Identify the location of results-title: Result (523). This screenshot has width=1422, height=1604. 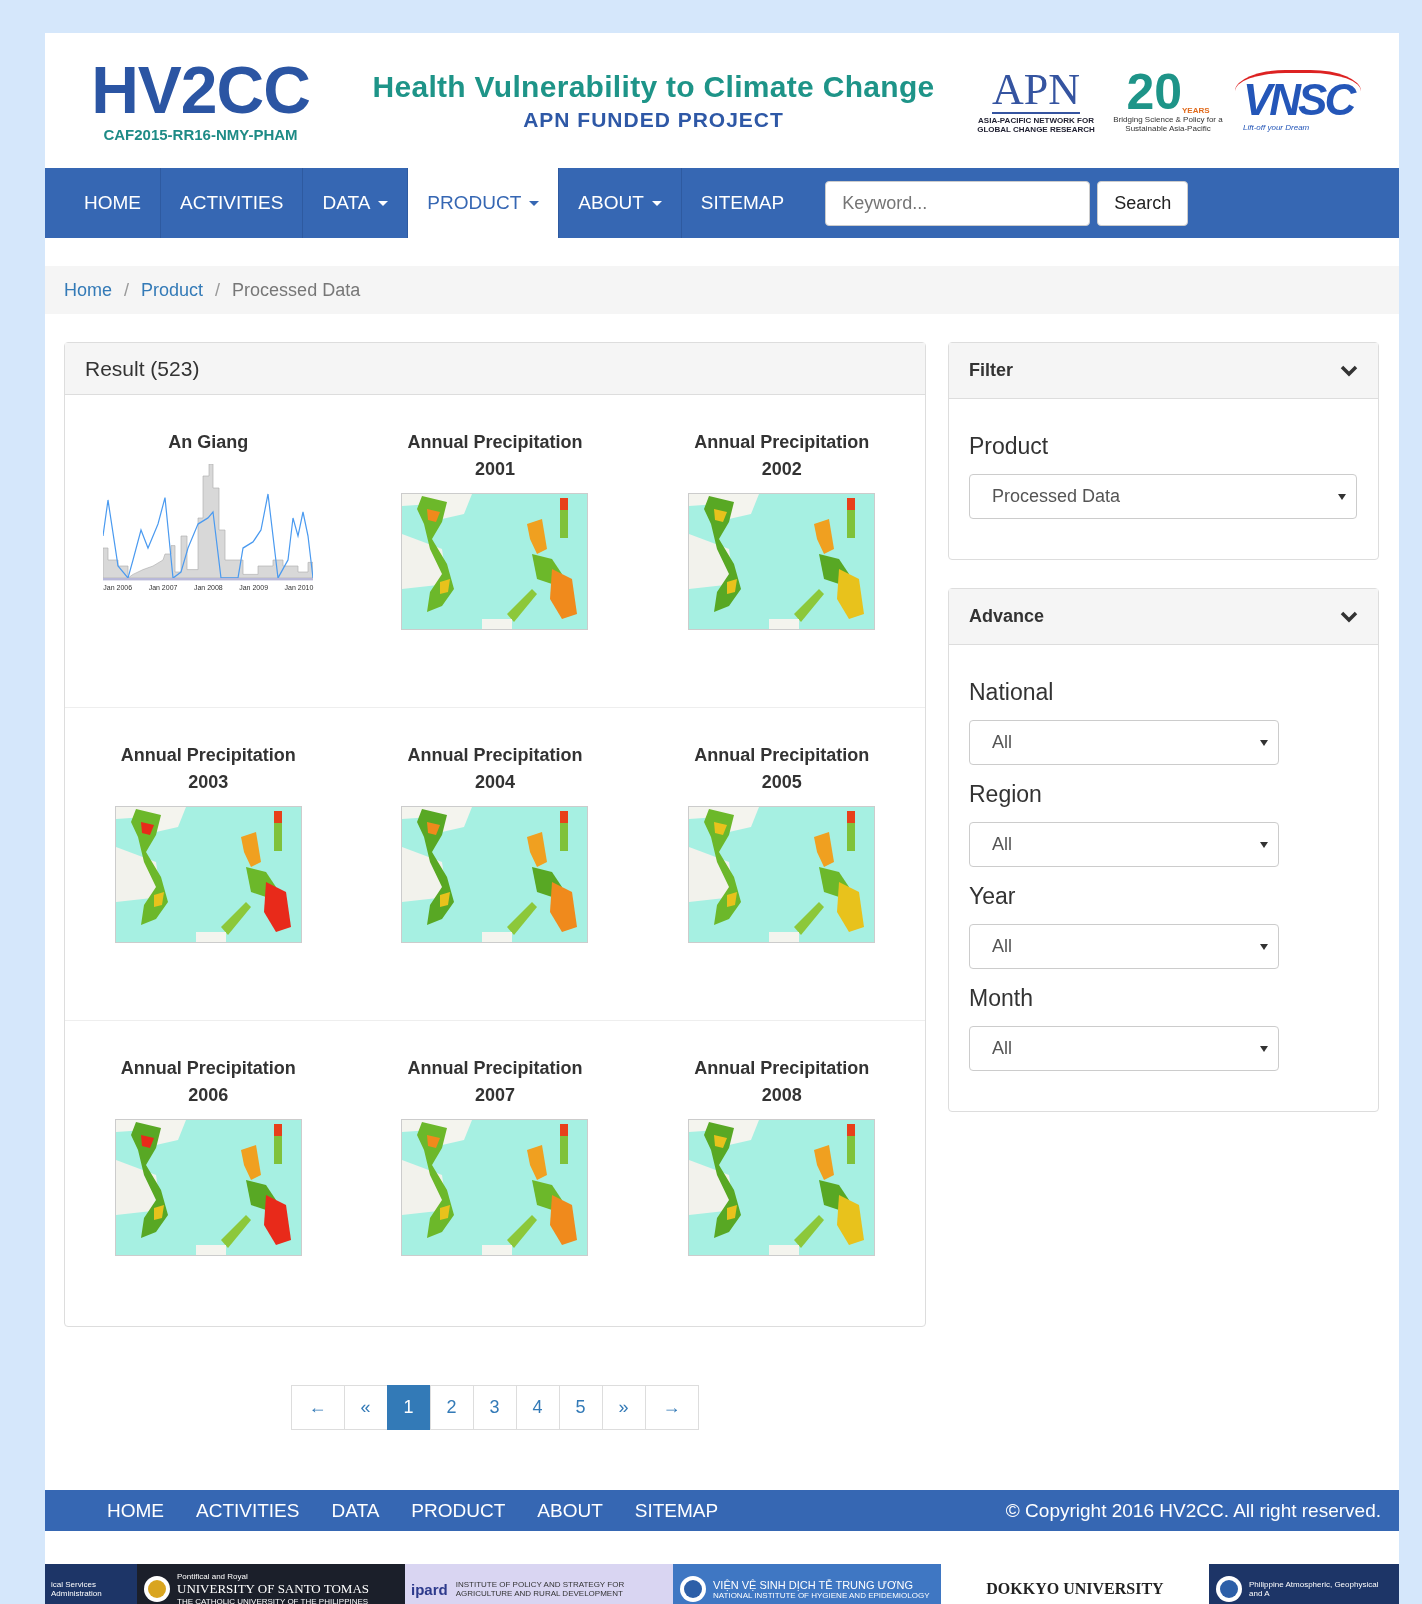
(495, 369).